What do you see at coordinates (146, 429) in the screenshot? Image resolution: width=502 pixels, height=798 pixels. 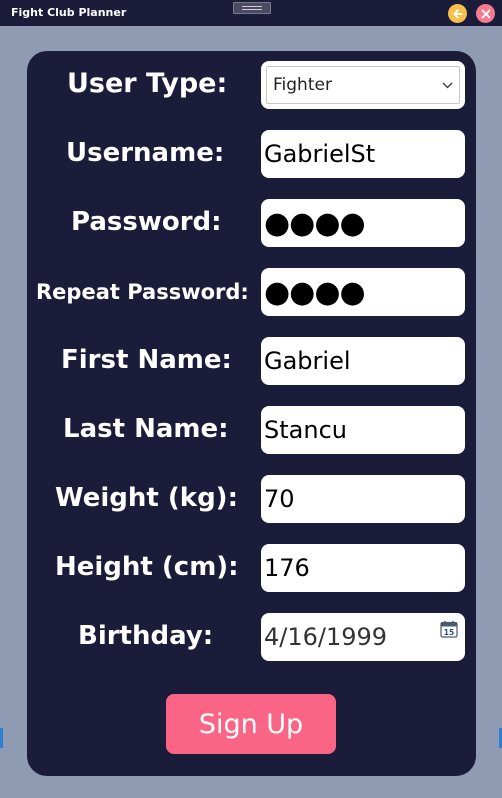 I see `last-name-label: Last Name:` at bounding box center [146, 429].